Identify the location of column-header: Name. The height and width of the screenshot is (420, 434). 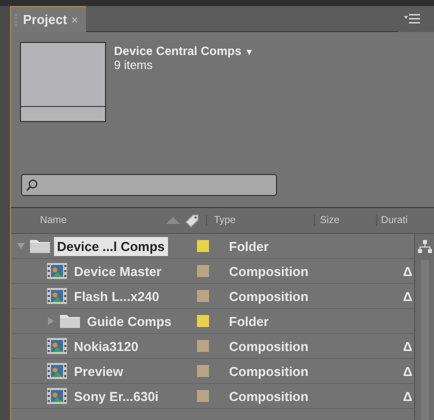
(103, 220).